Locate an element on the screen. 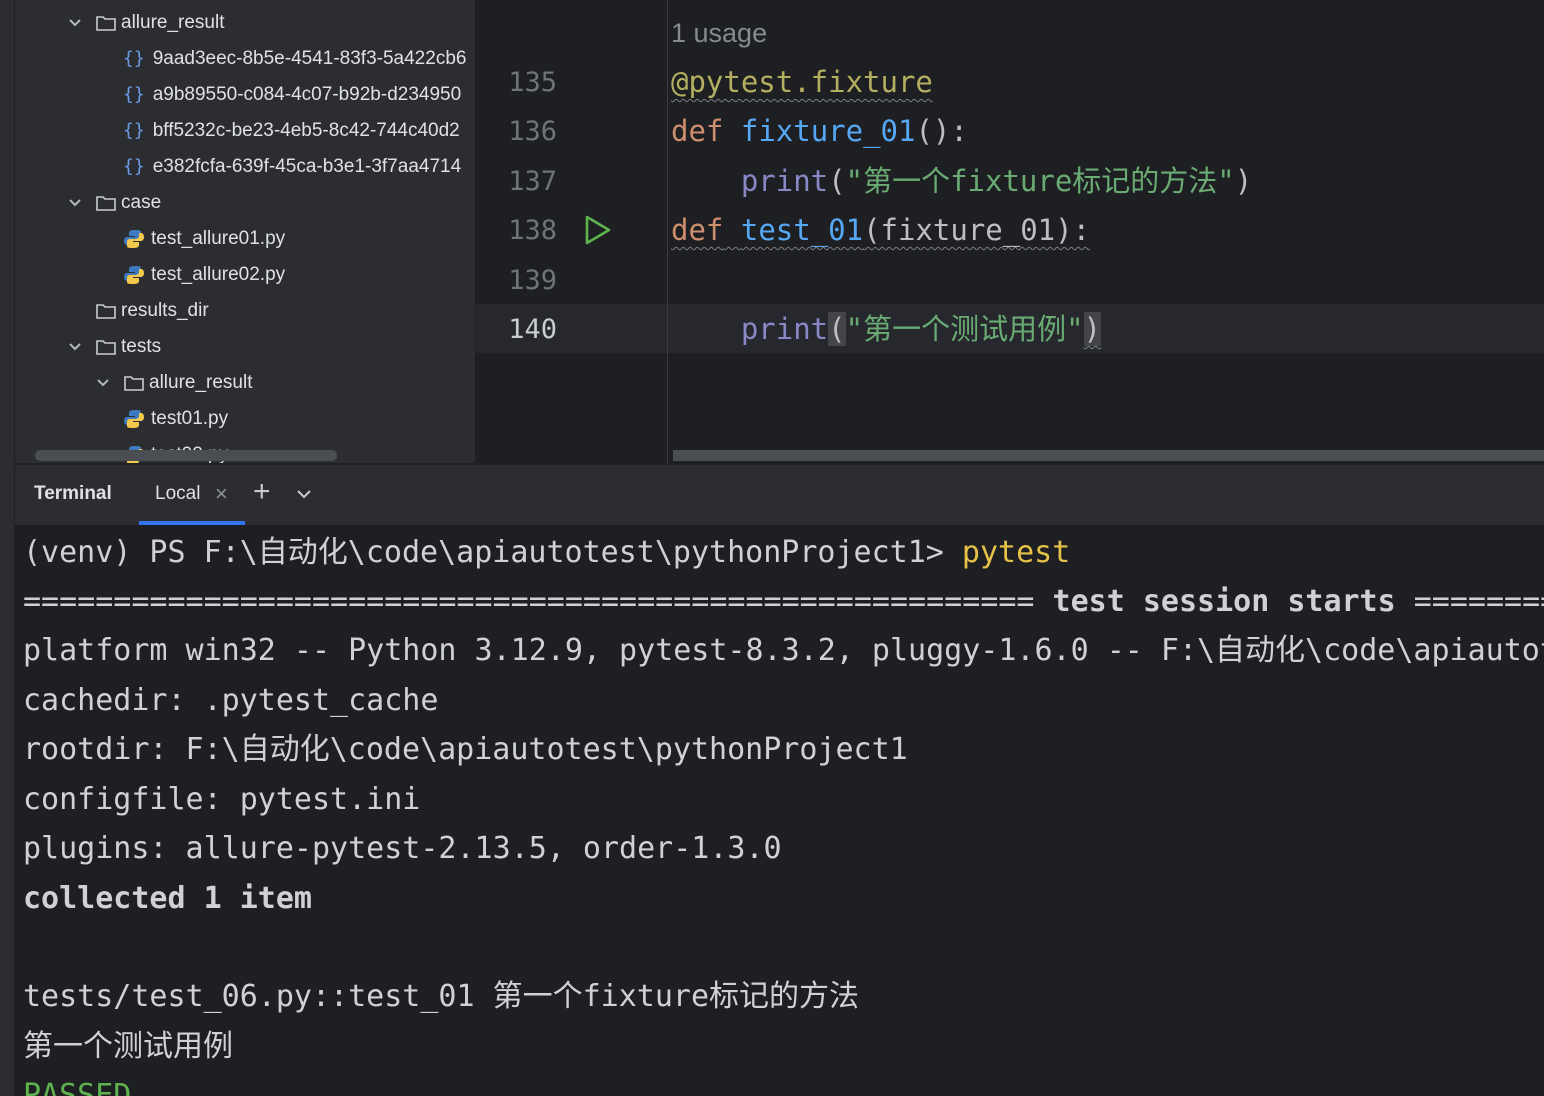  tree-item-file: test_allure01.py is located at coordinates (204, 239).